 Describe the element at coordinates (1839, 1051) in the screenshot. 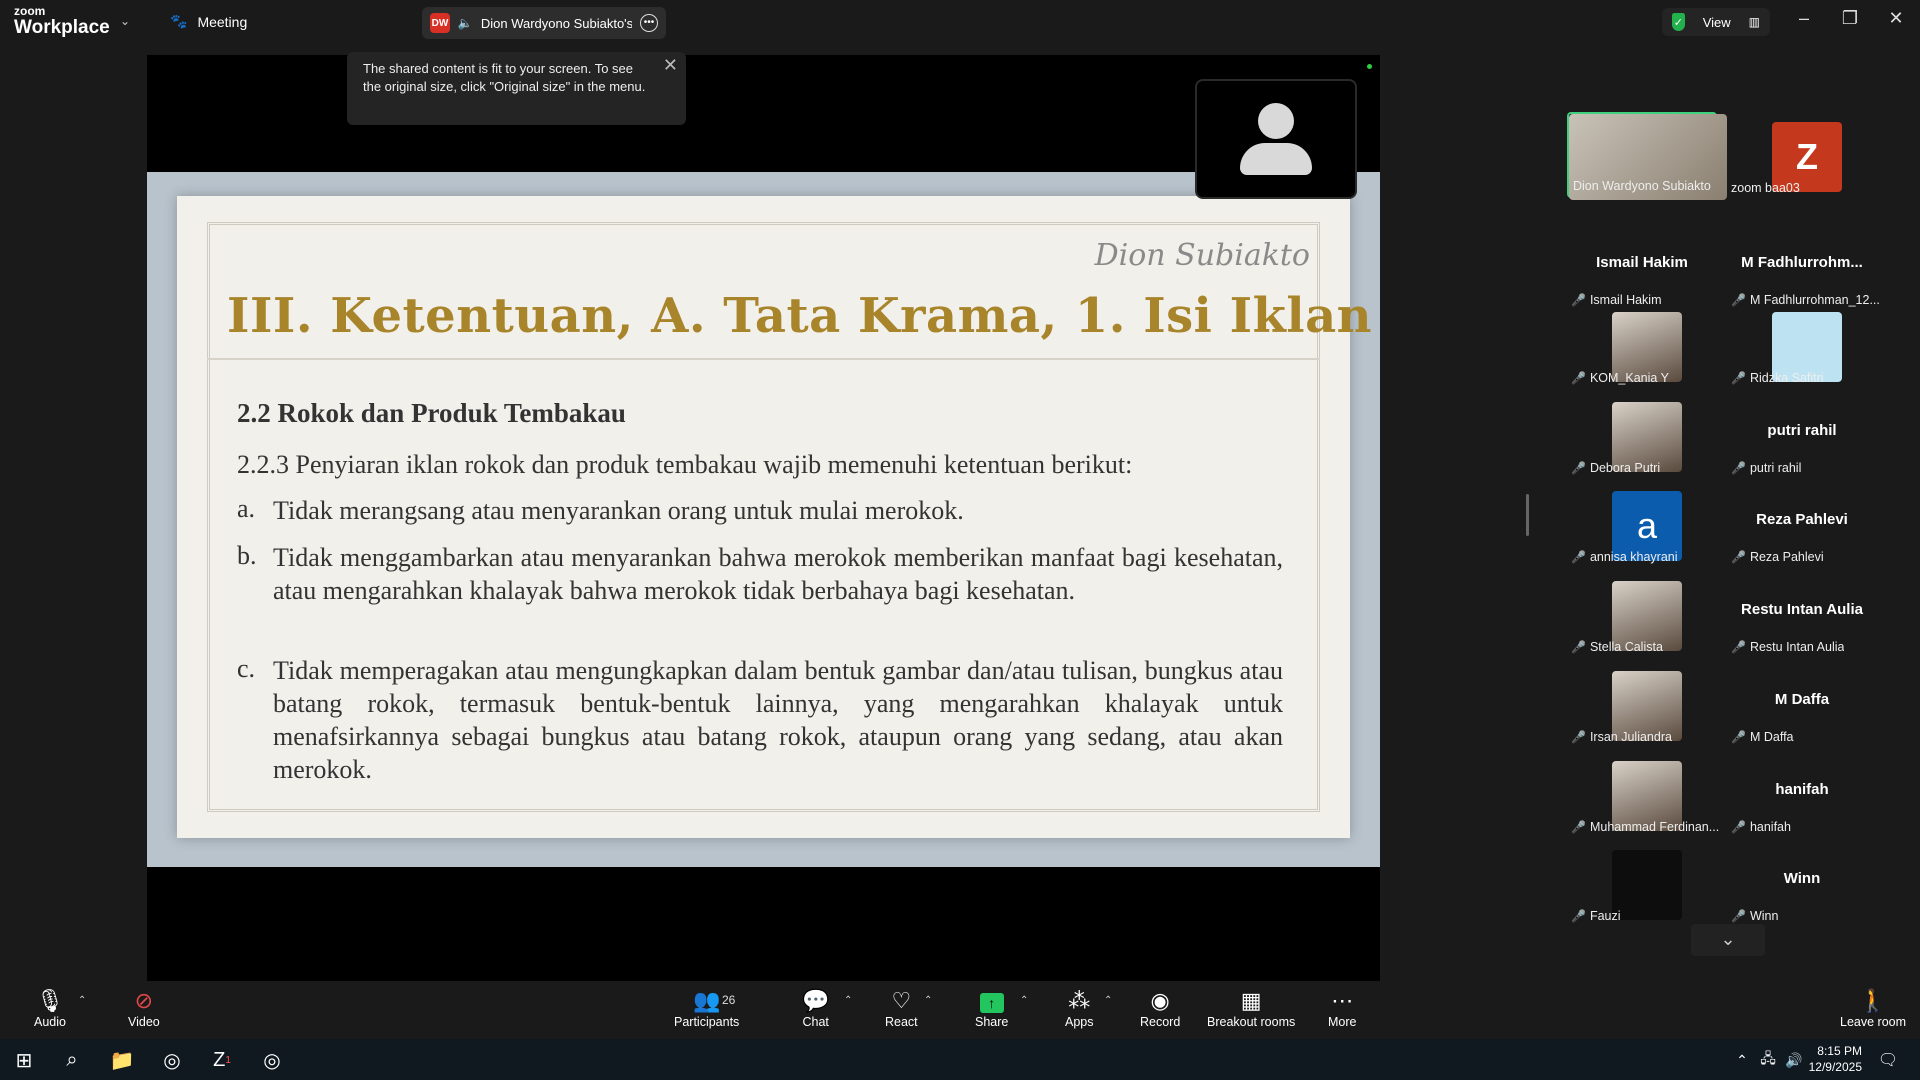

I see `clock-time: 8:15 PM` at that location.